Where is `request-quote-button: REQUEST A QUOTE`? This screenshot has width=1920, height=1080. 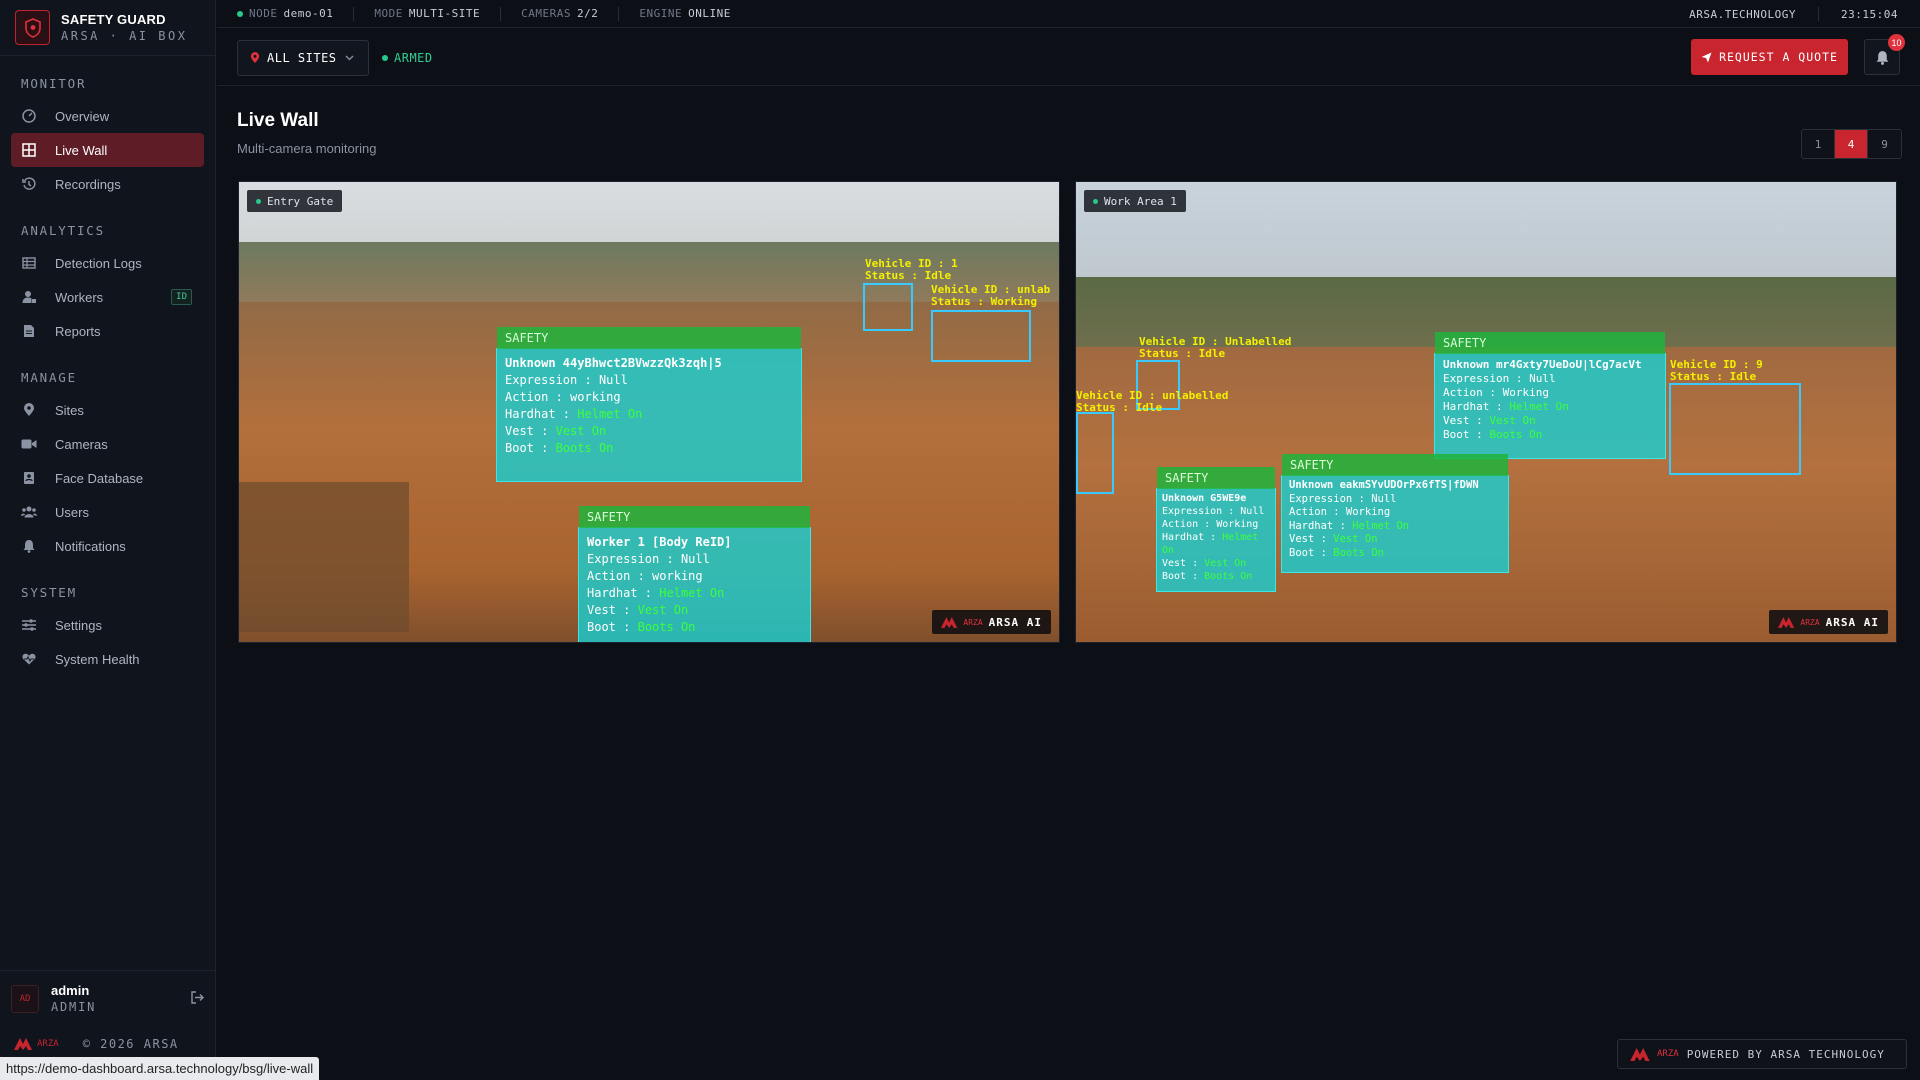
request-quote-button: REQUEST A QUOTE is located at coordinates (1769, 57).